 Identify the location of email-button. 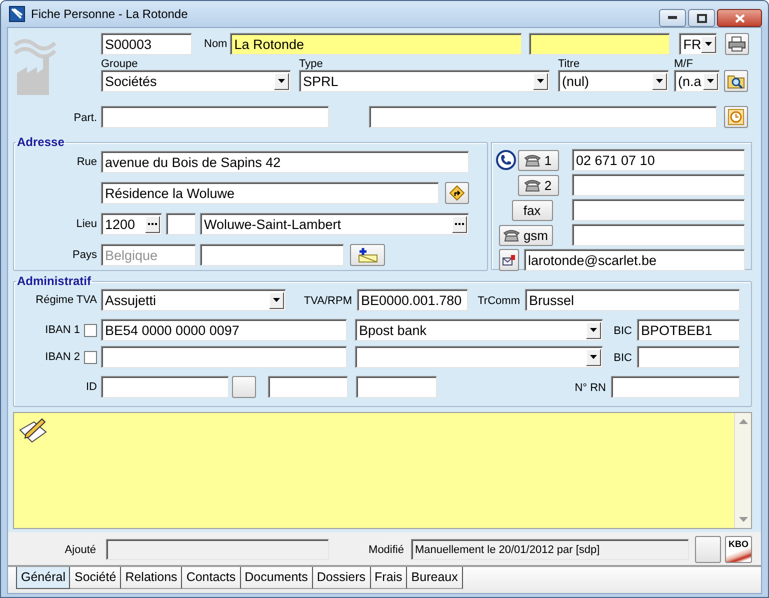
(509, 260).